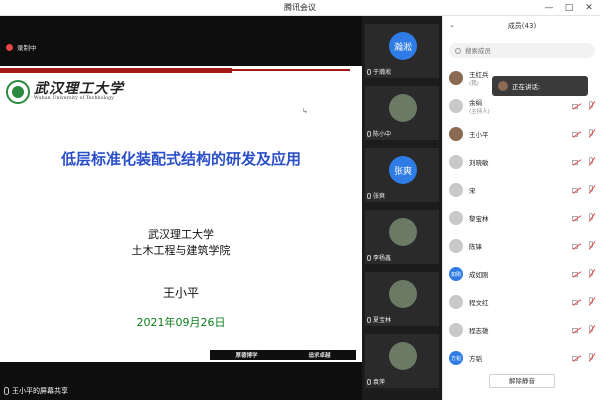  I want to click on member-search-input, so click(525, 50).